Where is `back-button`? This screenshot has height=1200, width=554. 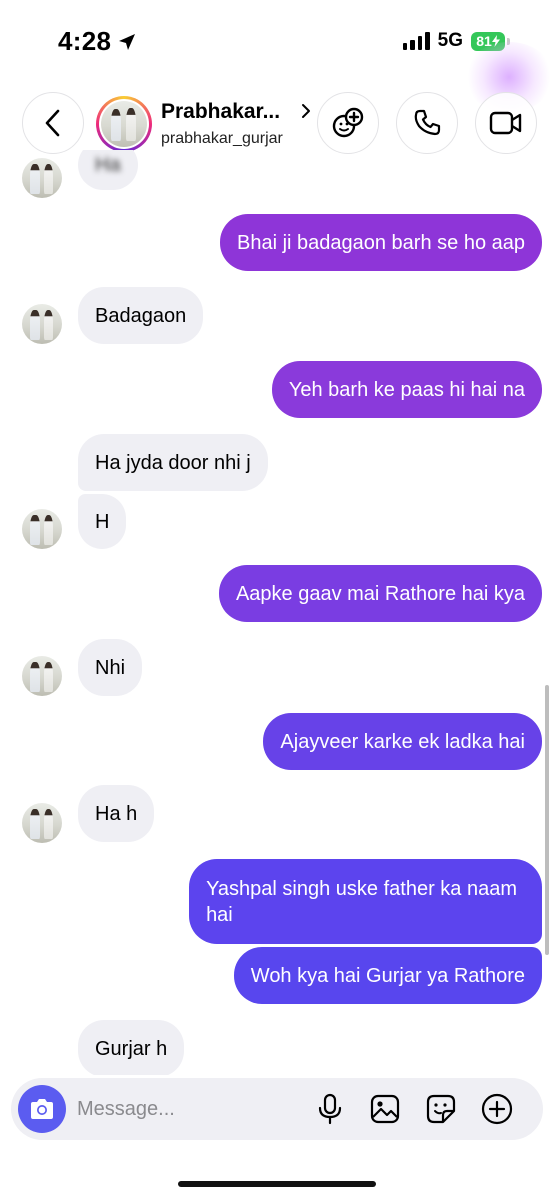
back-button is located at coordinates (53, 123).